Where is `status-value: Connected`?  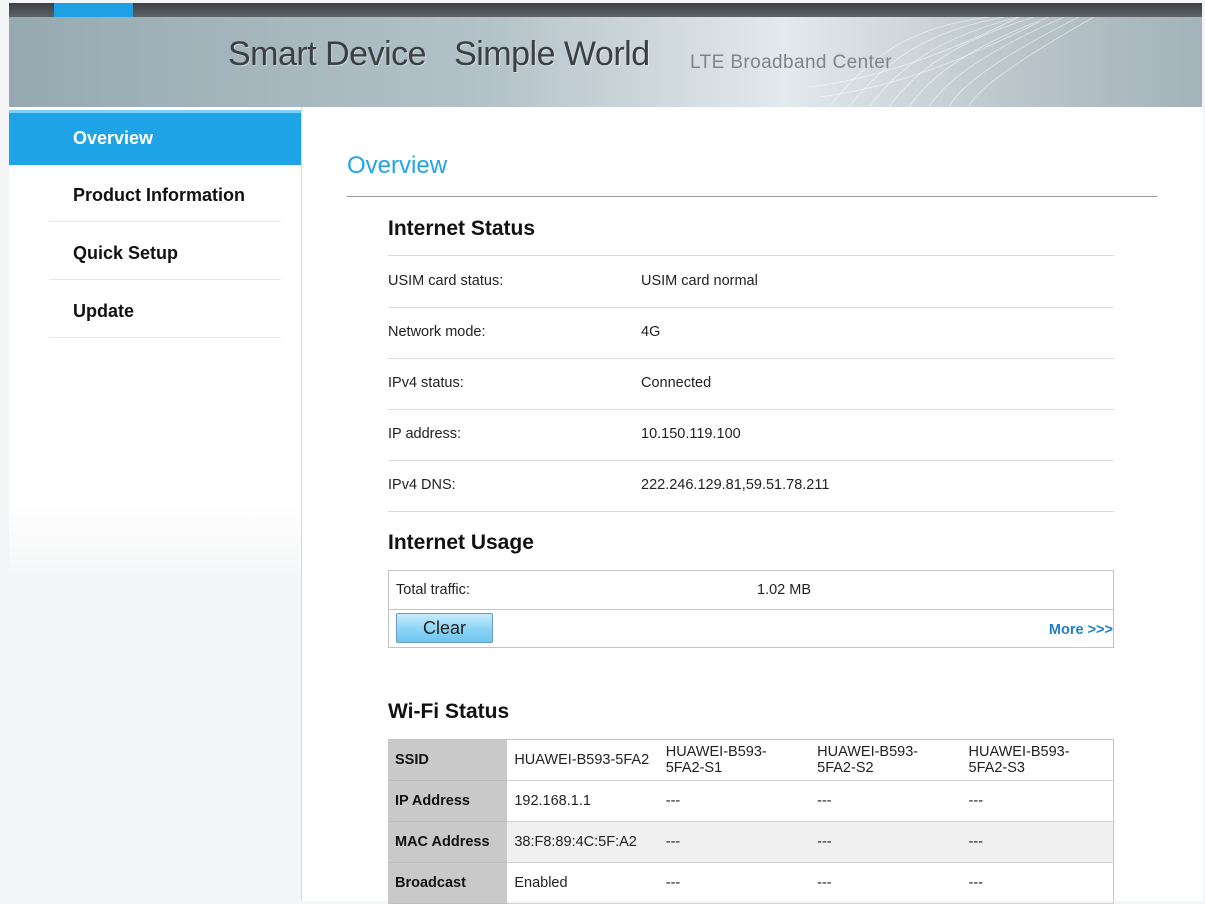 status-value: Connected is located at coordinates (676, 383).